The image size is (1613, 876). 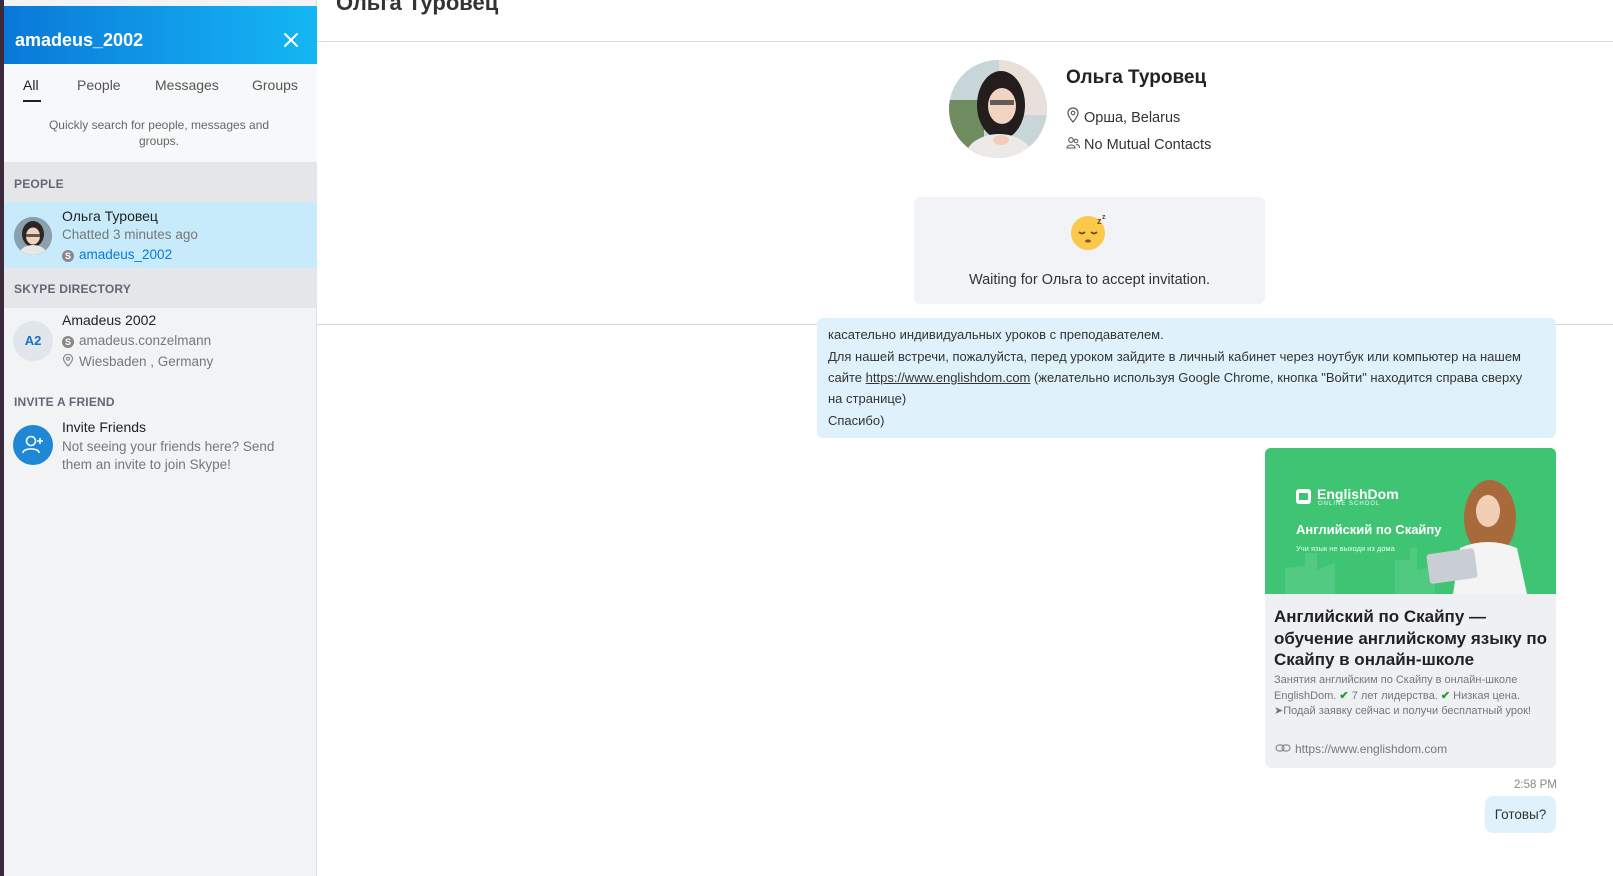 I want to click on directory-result-location: Wiesbaden , Germany, so click(x=138, y=361).